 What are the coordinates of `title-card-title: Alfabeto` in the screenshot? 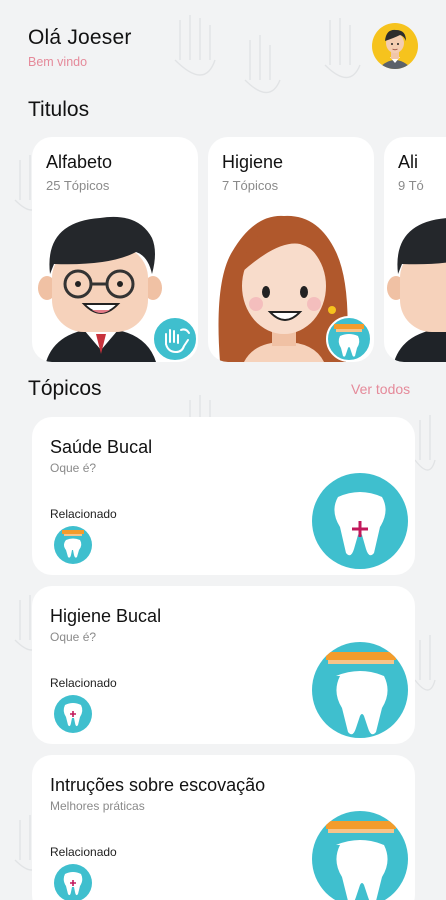 It's located at (79, 162).